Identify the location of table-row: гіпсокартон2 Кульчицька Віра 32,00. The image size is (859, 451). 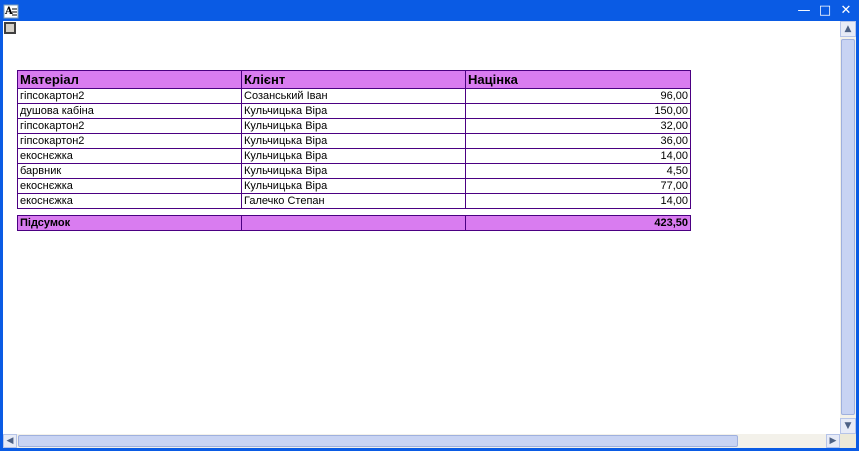
(354, 126).